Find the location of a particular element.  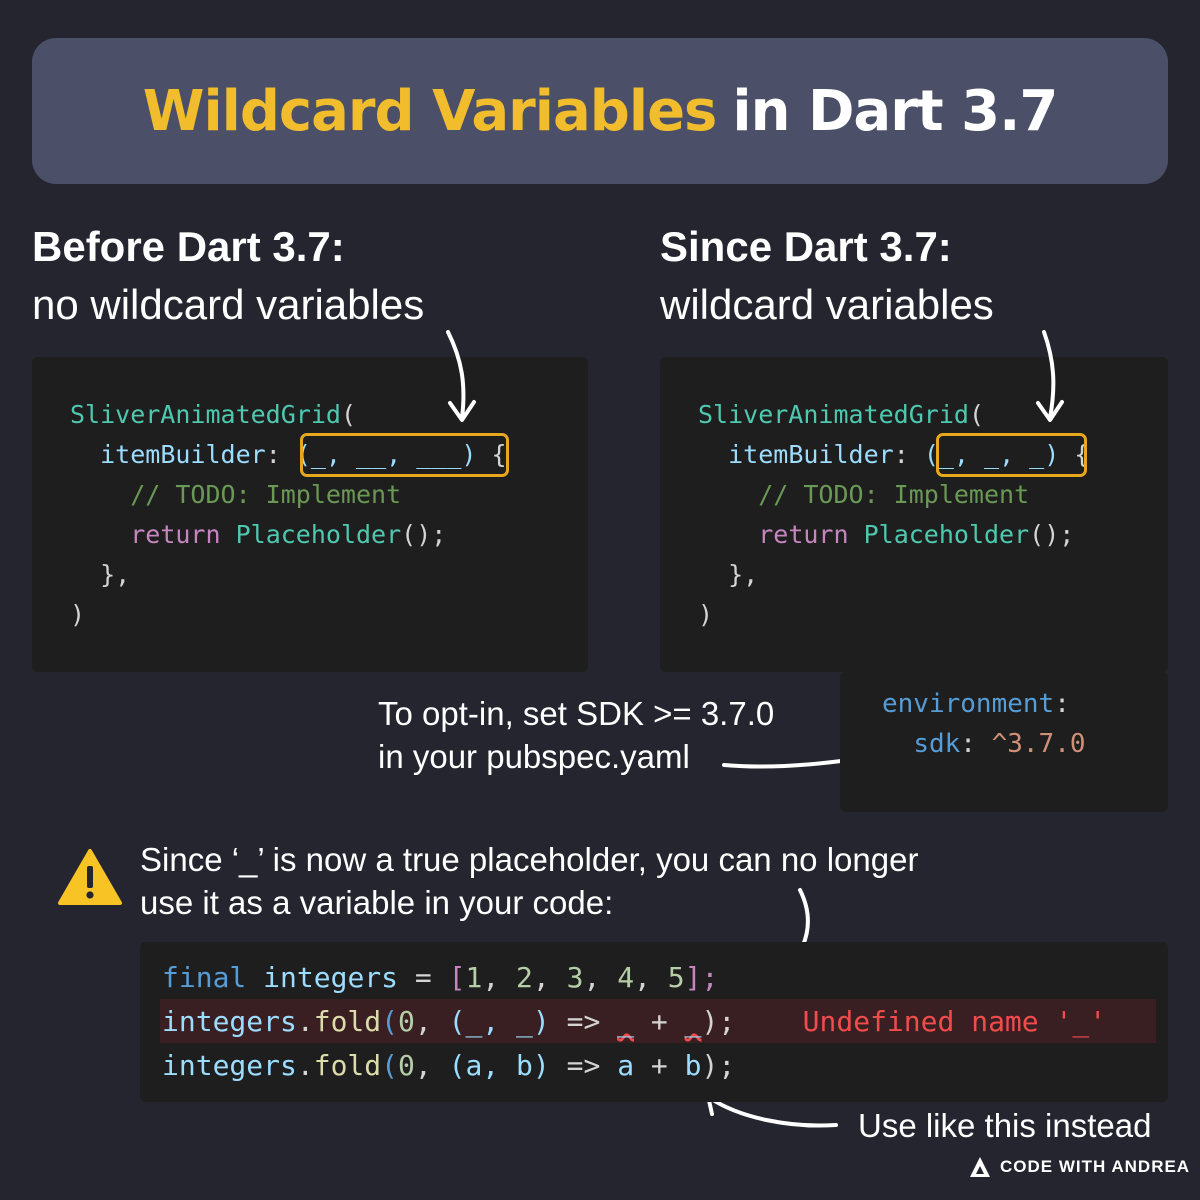

code-number: 5 is located at coordinates (676, 977).